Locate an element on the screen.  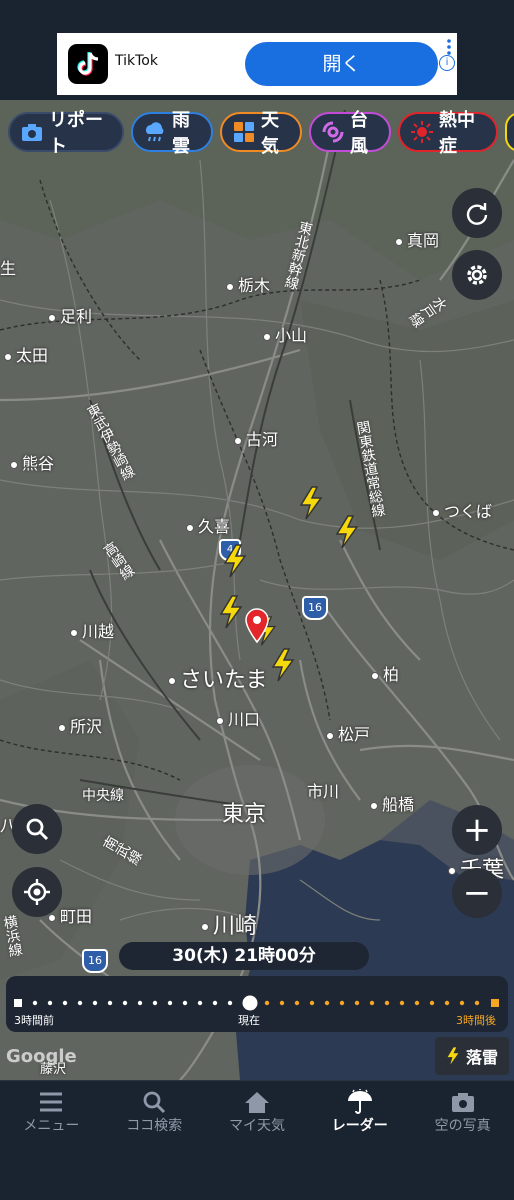
ad-bar: TikTok 開く i is located at coordinates (257, 50).